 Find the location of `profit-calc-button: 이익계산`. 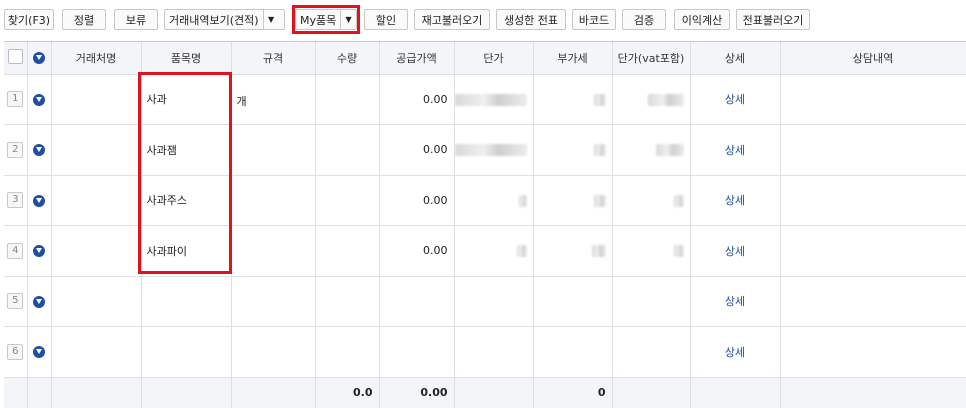

profit-calc-button: 이익계산 is located at coordinates (702, 19).